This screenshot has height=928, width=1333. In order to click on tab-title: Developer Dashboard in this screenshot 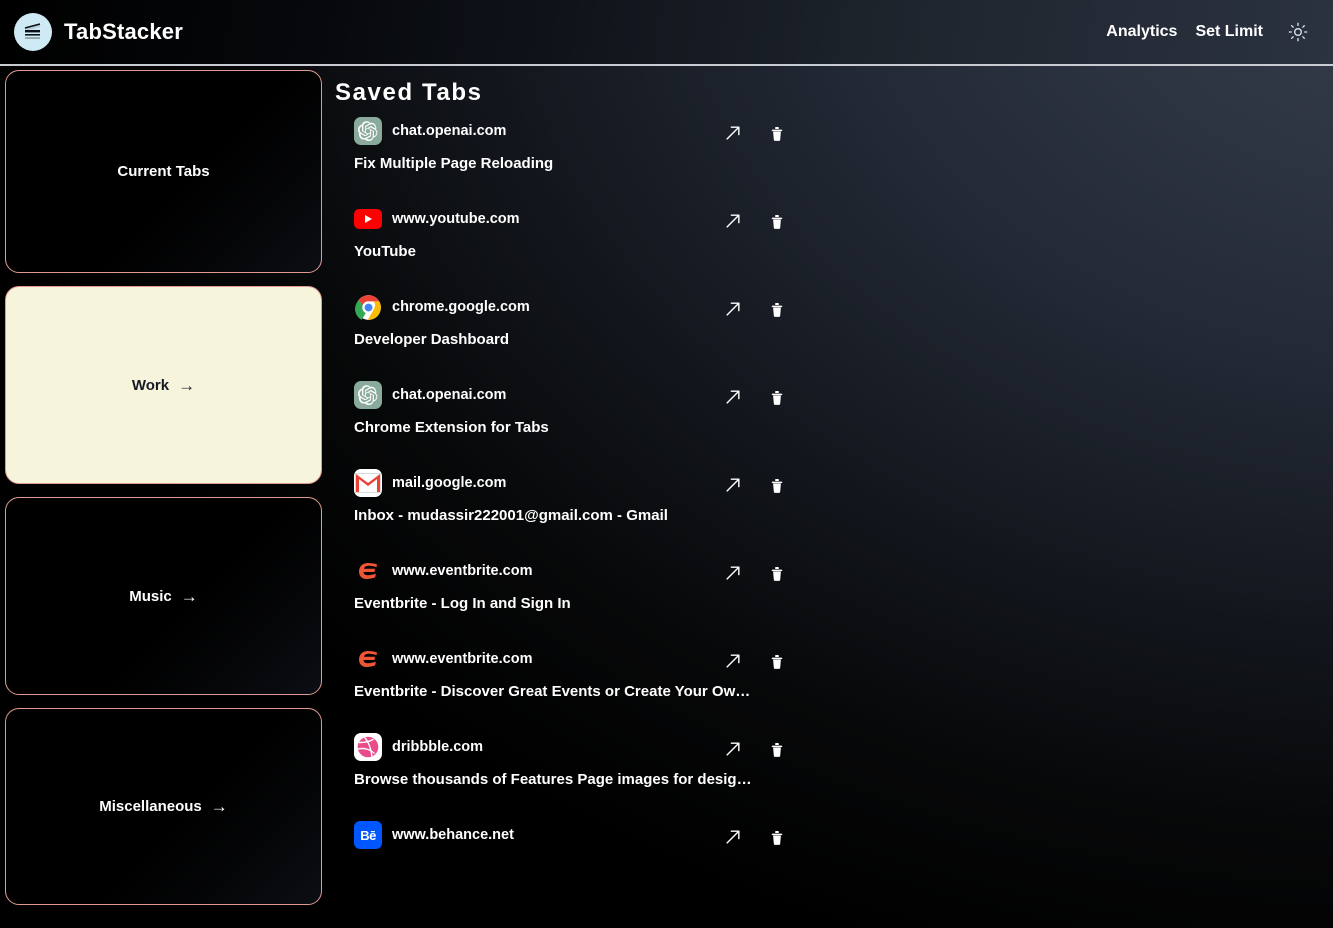, I will do `click(432, 339)`.